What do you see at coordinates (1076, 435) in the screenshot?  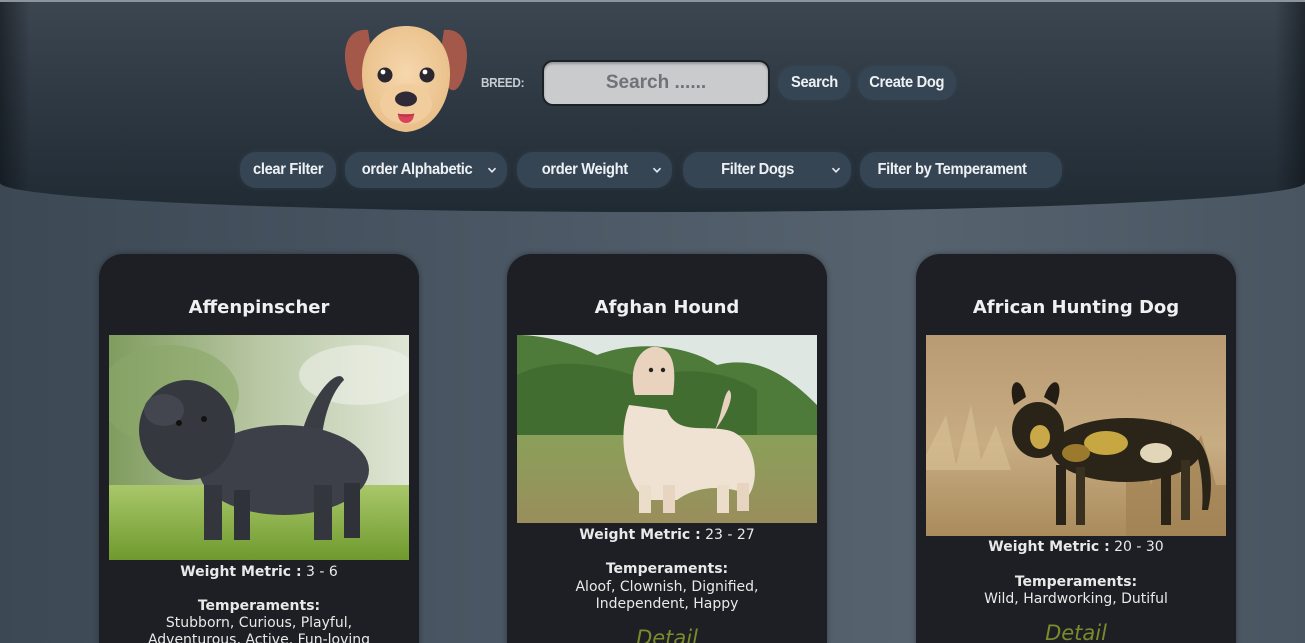 I see `spotted-wild-dog-photo` at bounding box center [1076, 435].